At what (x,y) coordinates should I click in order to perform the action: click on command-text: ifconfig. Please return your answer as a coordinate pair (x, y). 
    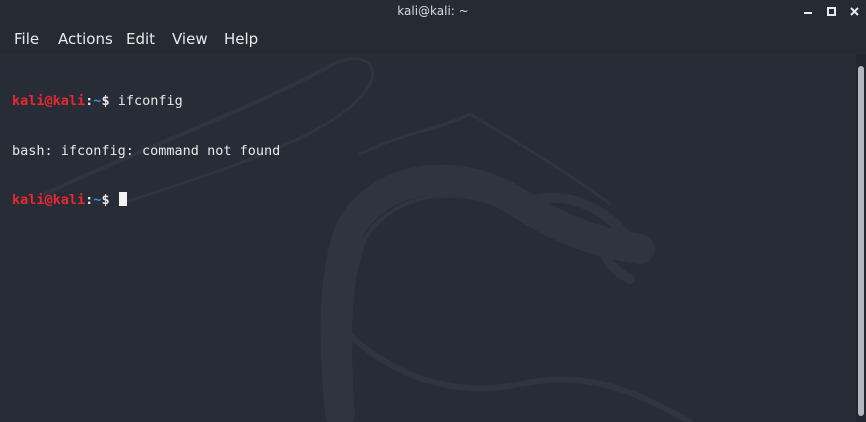
    Looking at the image, I should click on (146, 101).